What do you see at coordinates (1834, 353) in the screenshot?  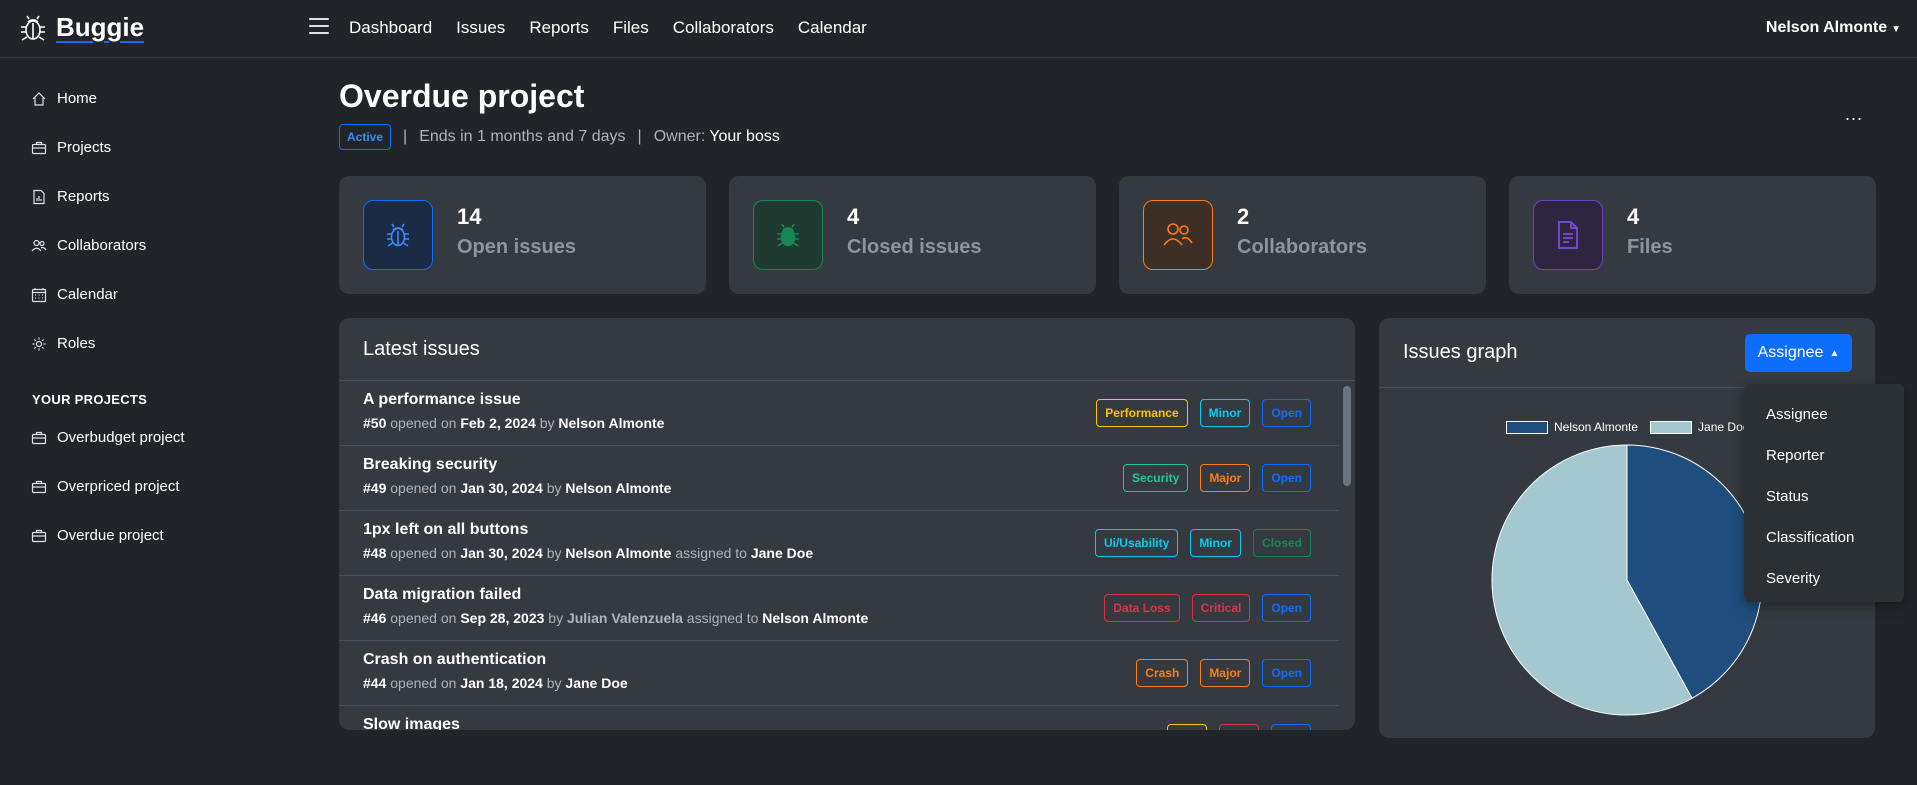 I see `caret-up-icon: ▲` at bounding box center [1834, 353].